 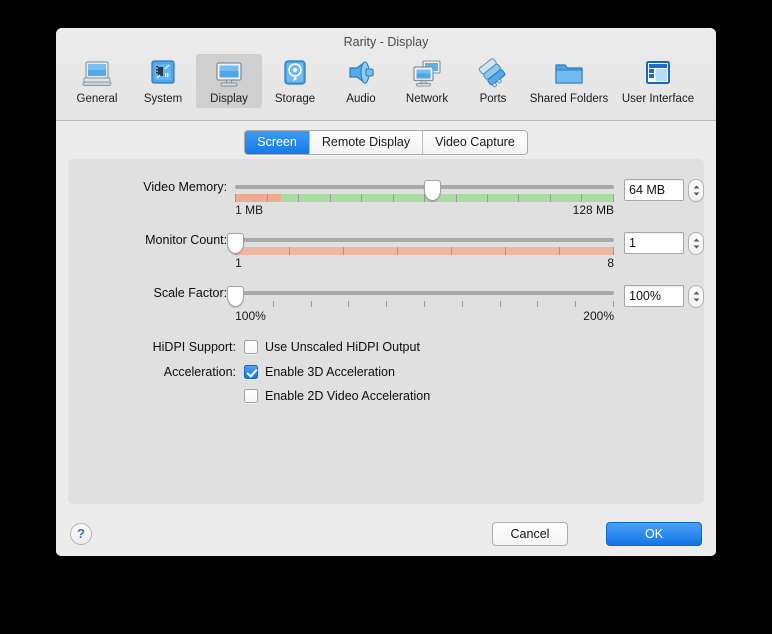 I want to click on toolbar-item-label: Storage, so click(x=295, y=99).